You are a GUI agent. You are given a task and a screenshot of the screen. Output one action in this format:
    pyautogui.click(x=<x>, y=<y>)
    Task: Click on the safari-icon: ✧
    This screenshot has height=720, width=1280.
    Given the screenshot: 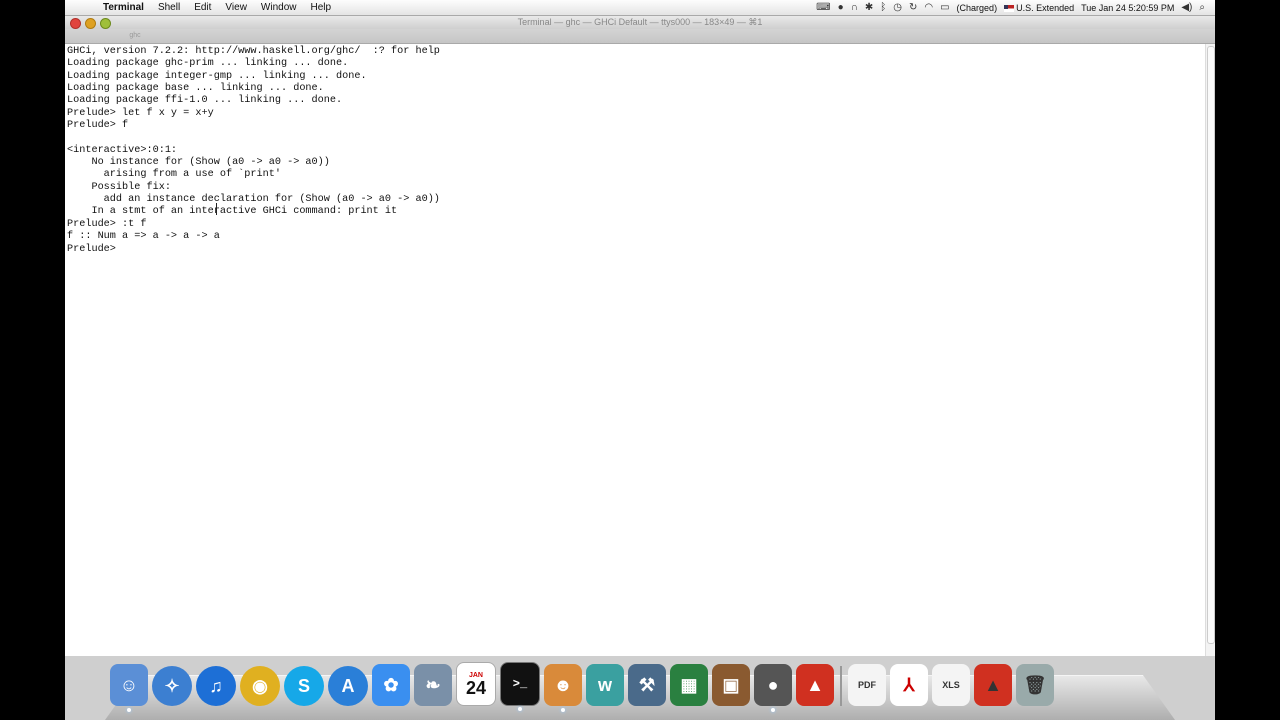 What is the action you would take?
    pyautogui.click(x=172, y=686)
    